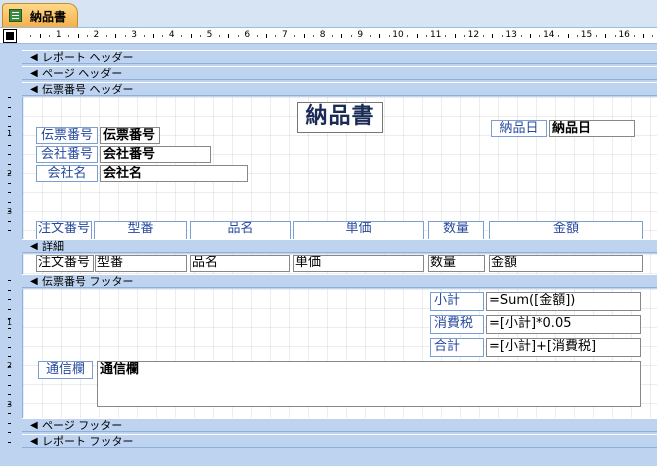  Describe the element at coordinates (155, 154) in the screenshot. I see `company-no-field: 会社番号` at that location.